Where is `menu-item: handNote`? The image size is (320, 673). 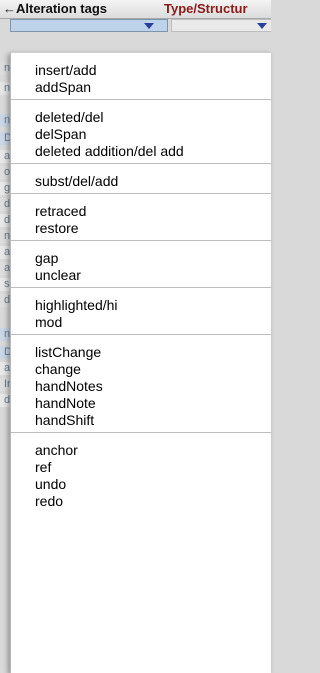 menu-item: handNote is located at coordinates (65, 403).